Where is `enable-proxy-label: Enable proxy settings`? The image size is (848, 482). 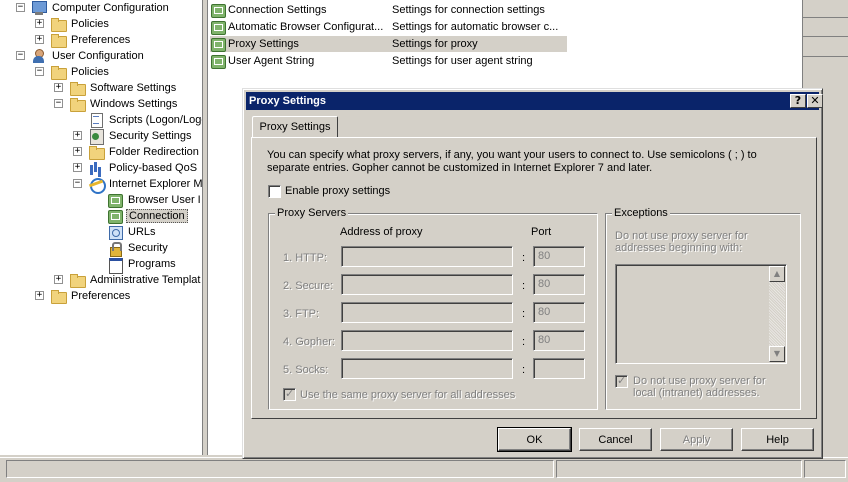
enable-proxy-label: Enable proxy settings is located at coordinates (337, 191).